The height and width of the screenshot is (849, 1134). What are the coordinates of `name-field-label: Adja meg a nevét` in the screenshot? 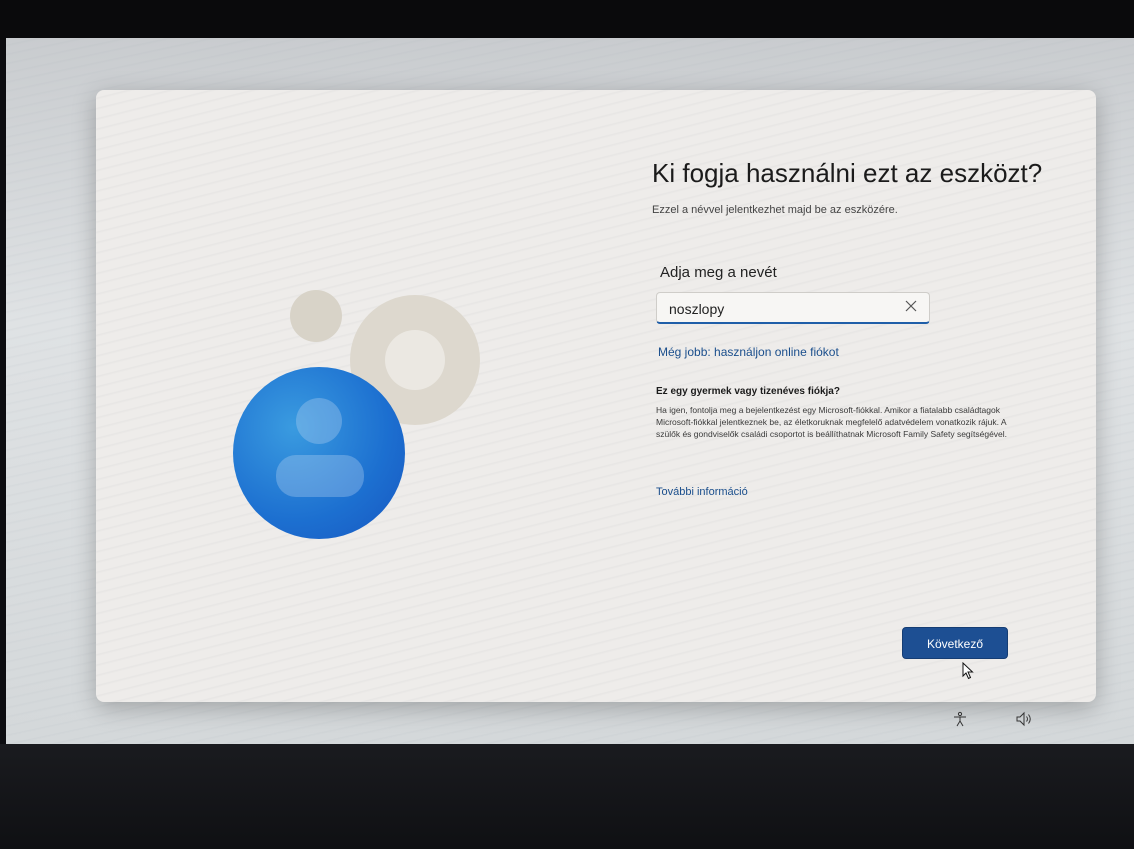 It's located at (718, 272).